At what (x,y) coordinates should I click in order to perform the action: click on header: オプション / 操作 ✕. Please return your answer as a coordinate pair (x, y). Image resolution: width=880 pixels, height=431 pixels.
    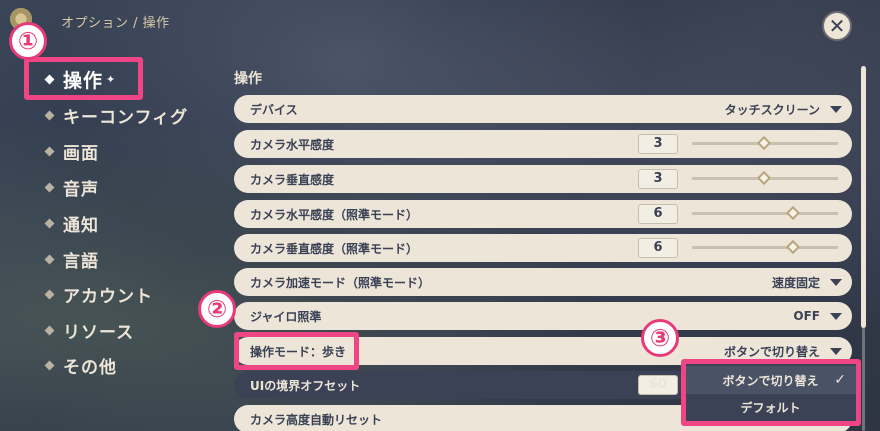
    Looking at the image, I should click on (440, 24).